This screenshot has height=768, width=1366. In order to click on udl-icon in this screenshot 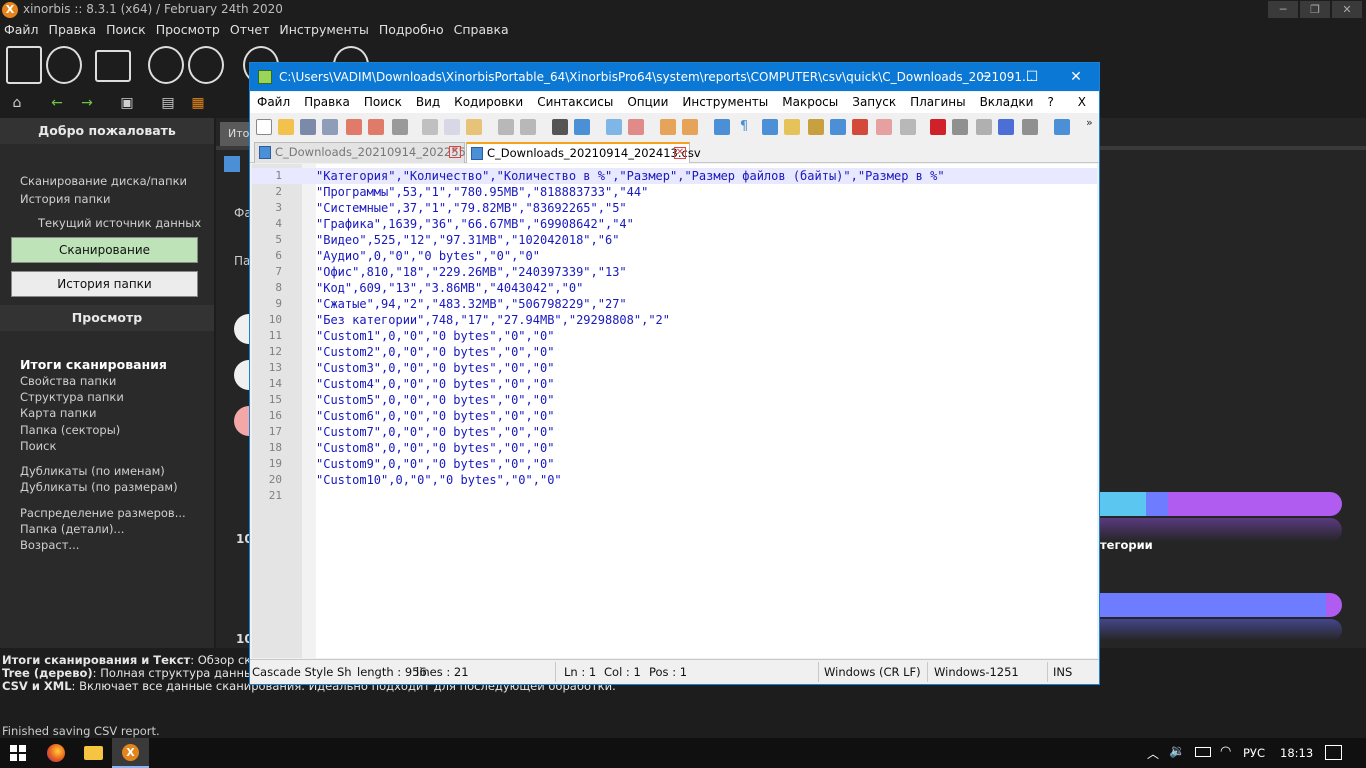, I will do `click(792, 127)`.